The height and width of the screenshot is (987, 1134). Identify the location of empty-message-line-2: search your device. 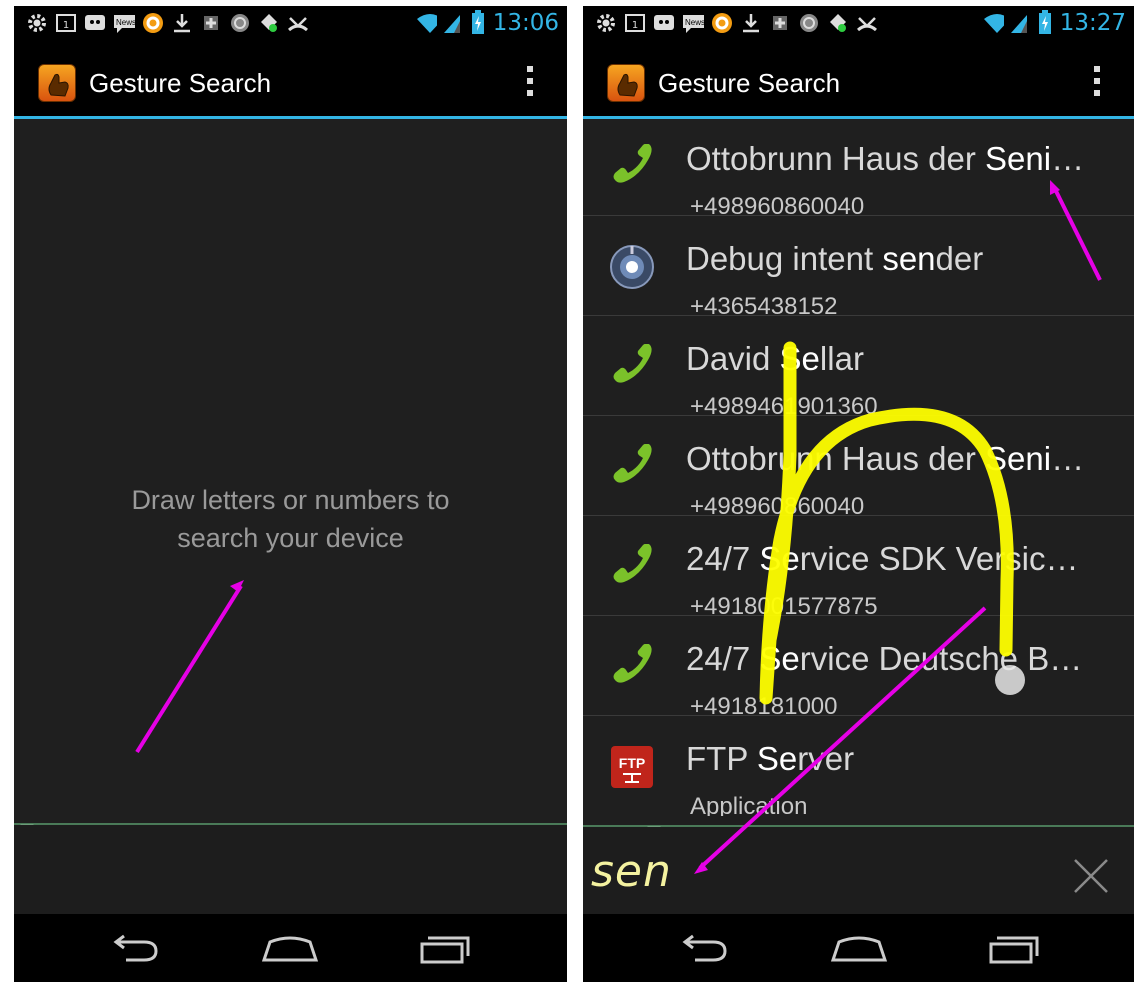
(290, 538).